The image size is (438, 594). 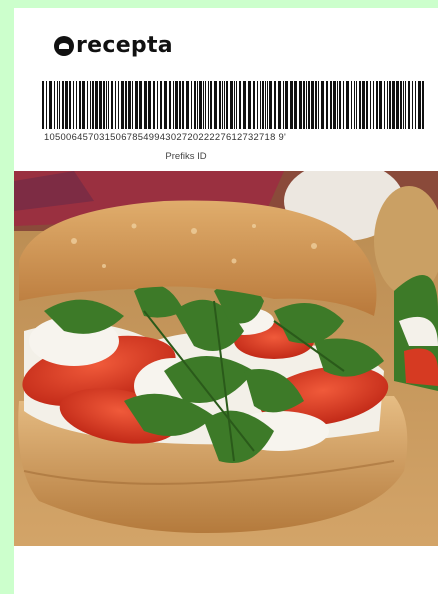 I want to click on prefix-id-label: Prefiks ID, so click(x=186, y=156).